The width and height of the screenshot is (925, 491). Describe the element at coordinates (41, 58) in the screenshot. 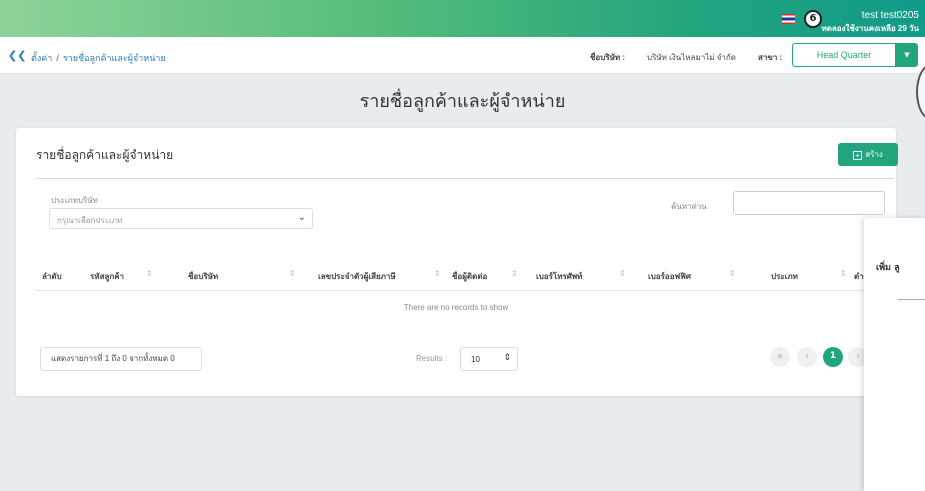

I see `breadcrumb-settings: ตั้งค่า` at that location.